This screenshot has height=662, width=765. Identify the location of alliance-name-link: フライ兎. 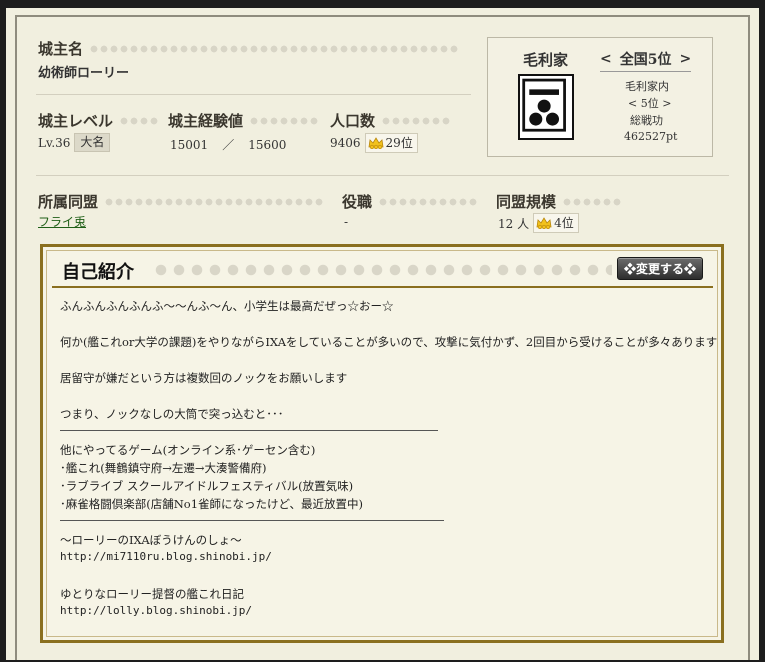
(62, 221).